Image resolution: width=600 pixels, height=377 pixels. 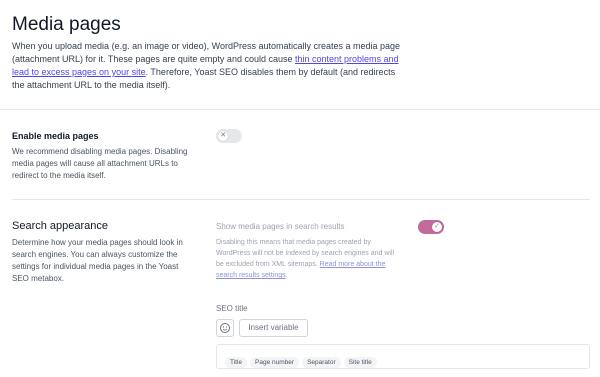 I want to click on show-in-search-label: Show media pages in search results, so click(x=280, y=226).